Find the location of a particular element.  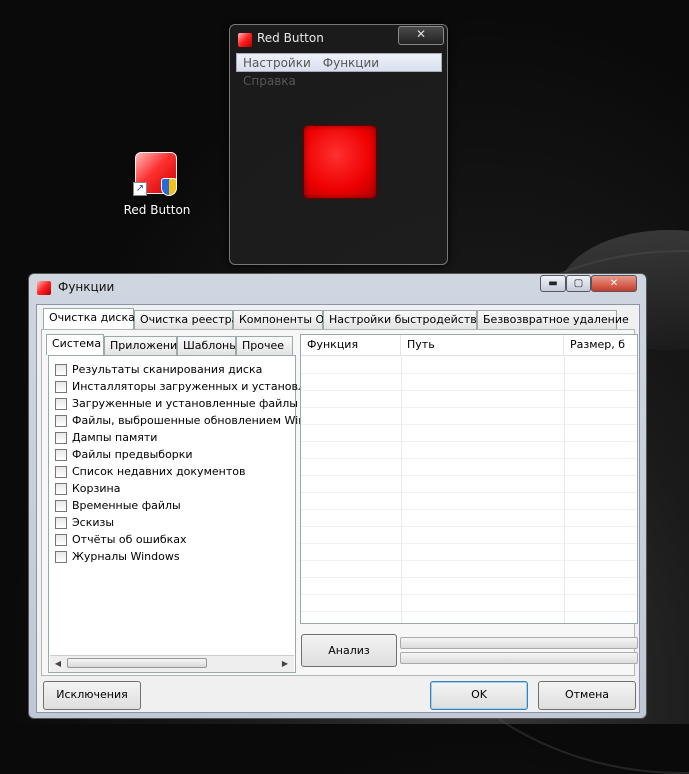

checklist-item-label: Дампы памяти is located at coordinates (115, 437).